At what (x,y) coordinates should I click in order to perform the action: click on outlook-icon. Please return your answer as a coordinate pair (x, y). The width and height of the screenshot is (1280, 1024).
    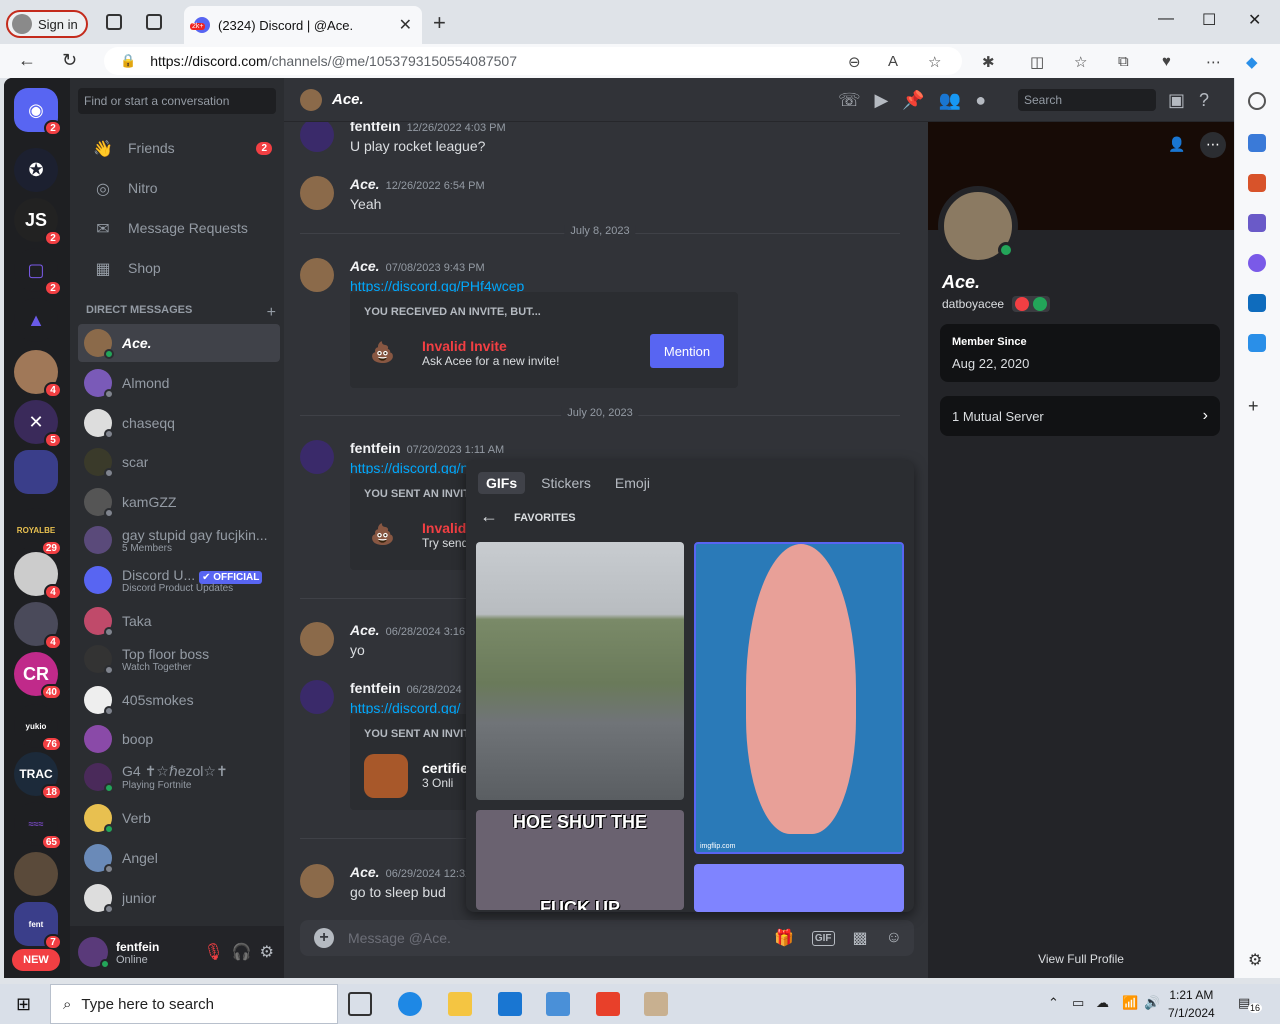
    Looking at the image, I should click on (1257, 303).